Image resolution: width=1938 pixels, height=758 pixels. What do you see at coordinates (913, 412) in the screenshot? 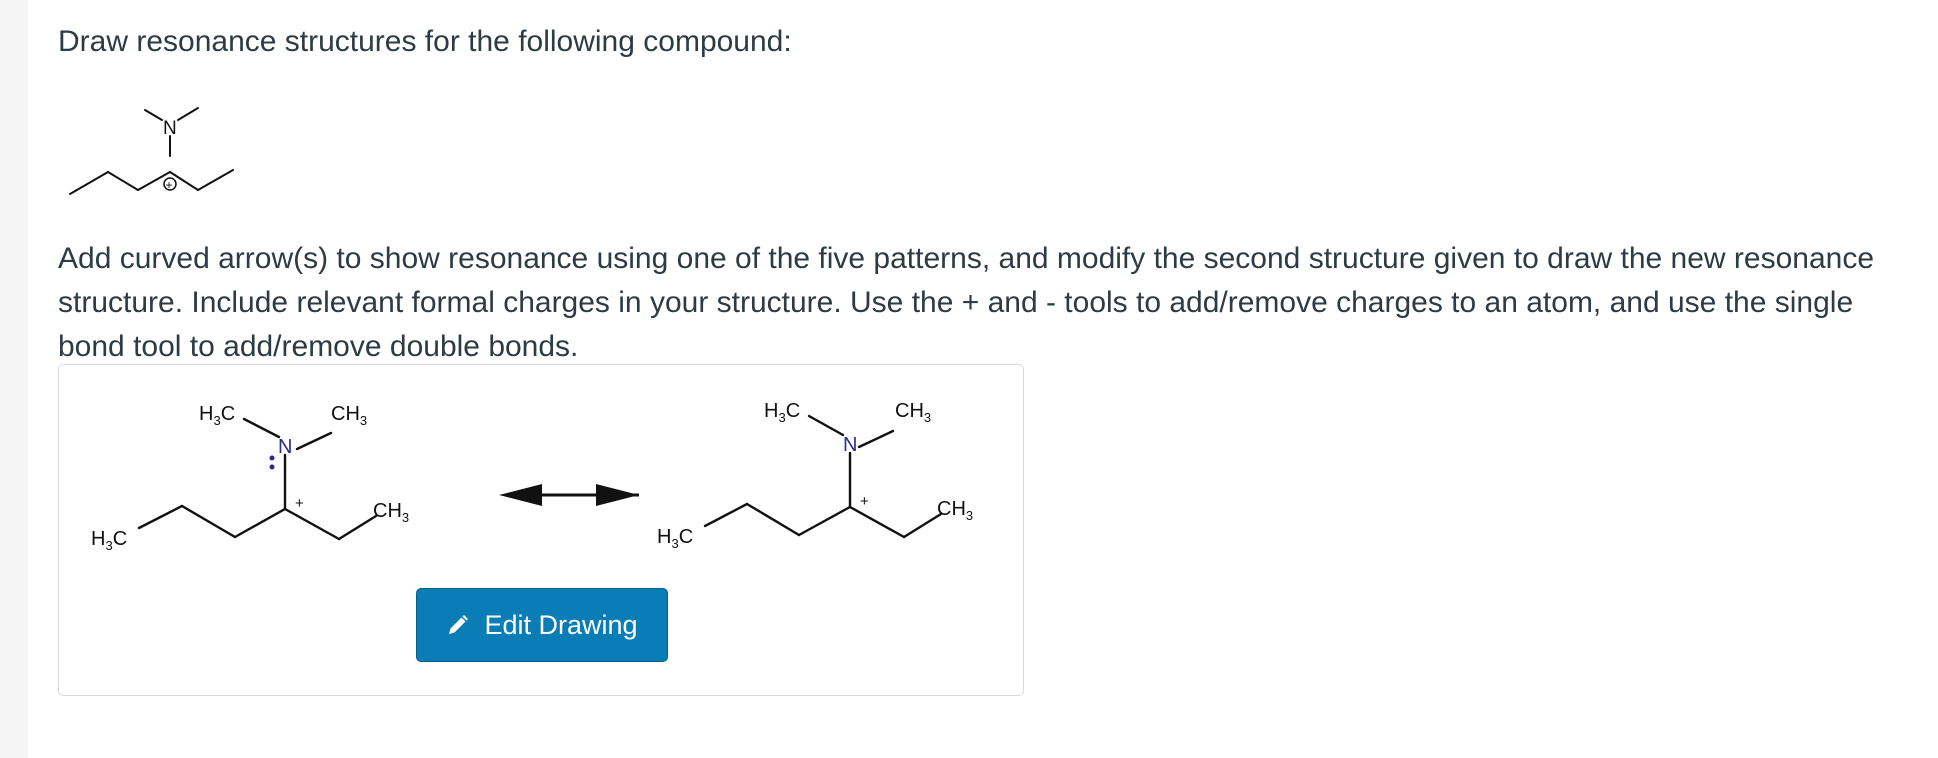
I see `structure-2-ch3-top: CH3` at bounding box center [913, 412].